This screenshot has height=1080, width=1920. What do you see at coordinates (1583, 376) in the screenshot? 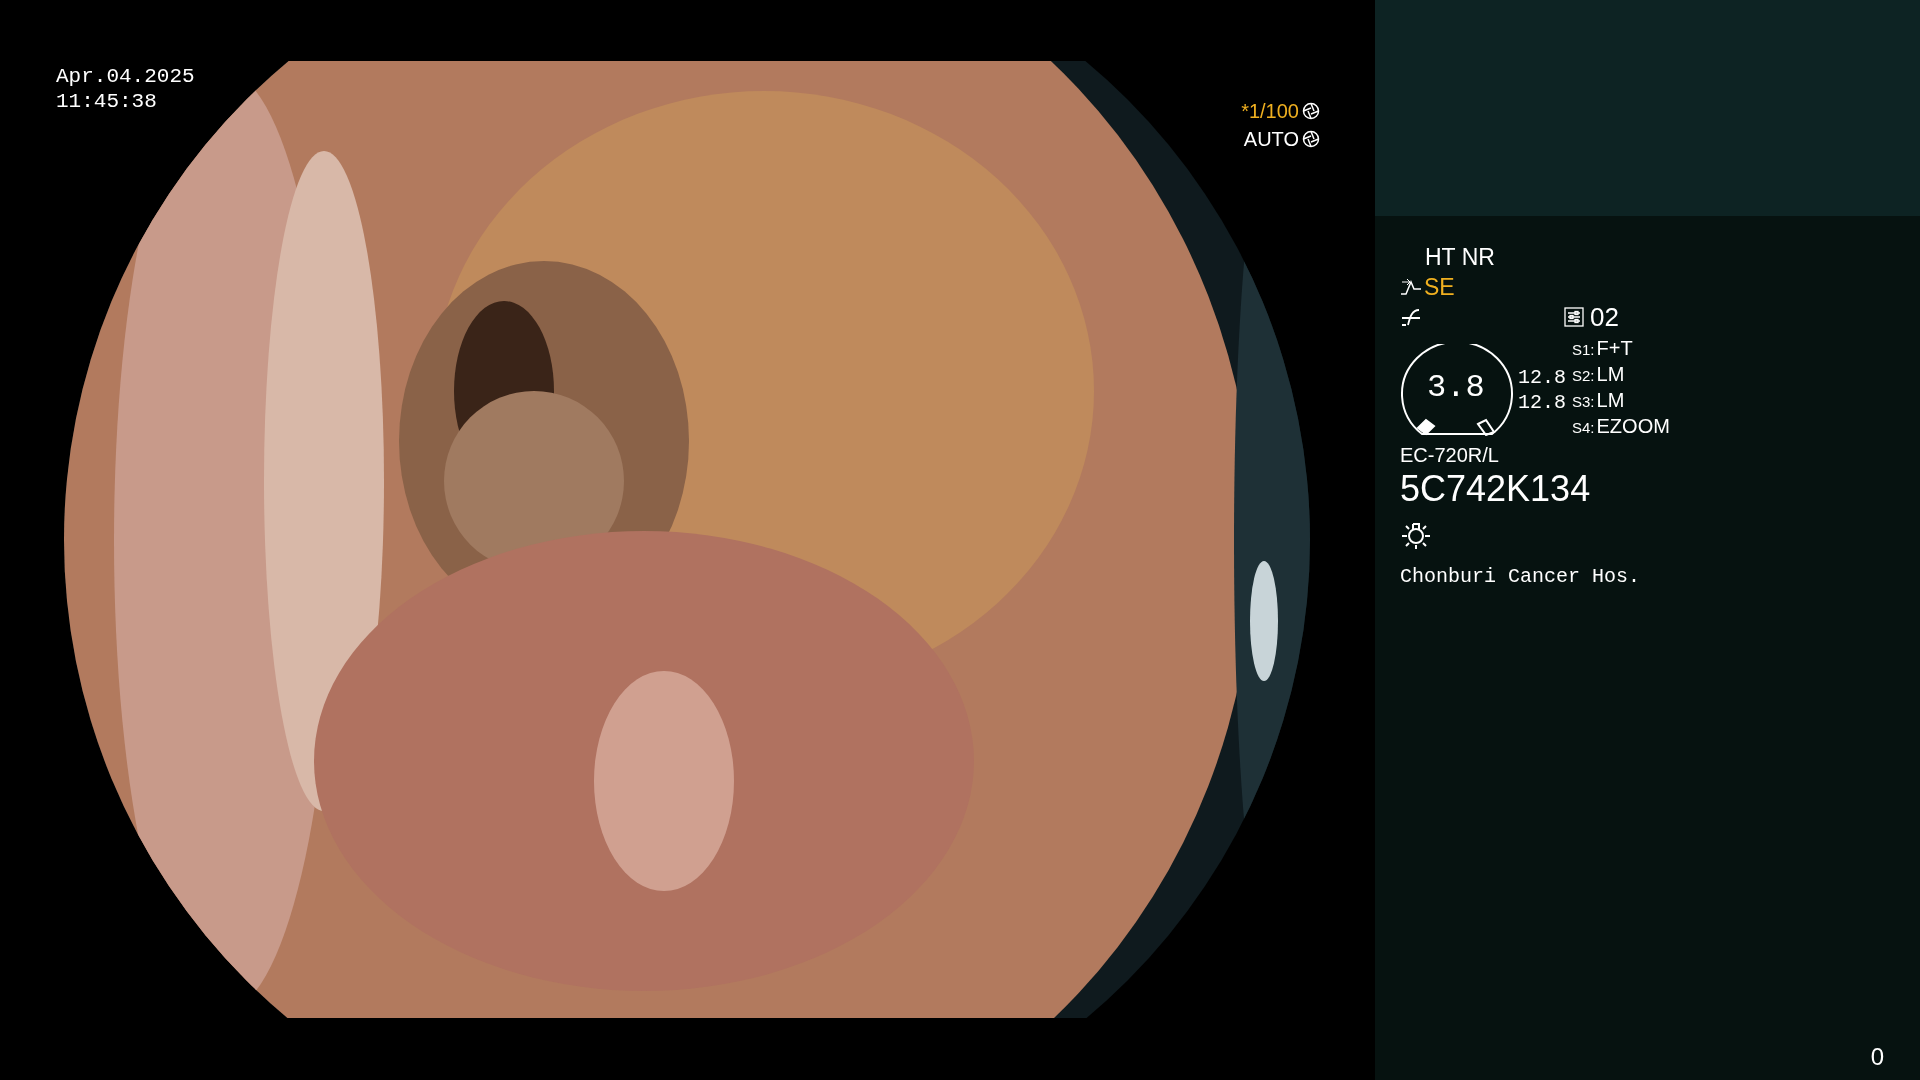
I see `switch-label: S2:` at bounding box center [1583, 376].